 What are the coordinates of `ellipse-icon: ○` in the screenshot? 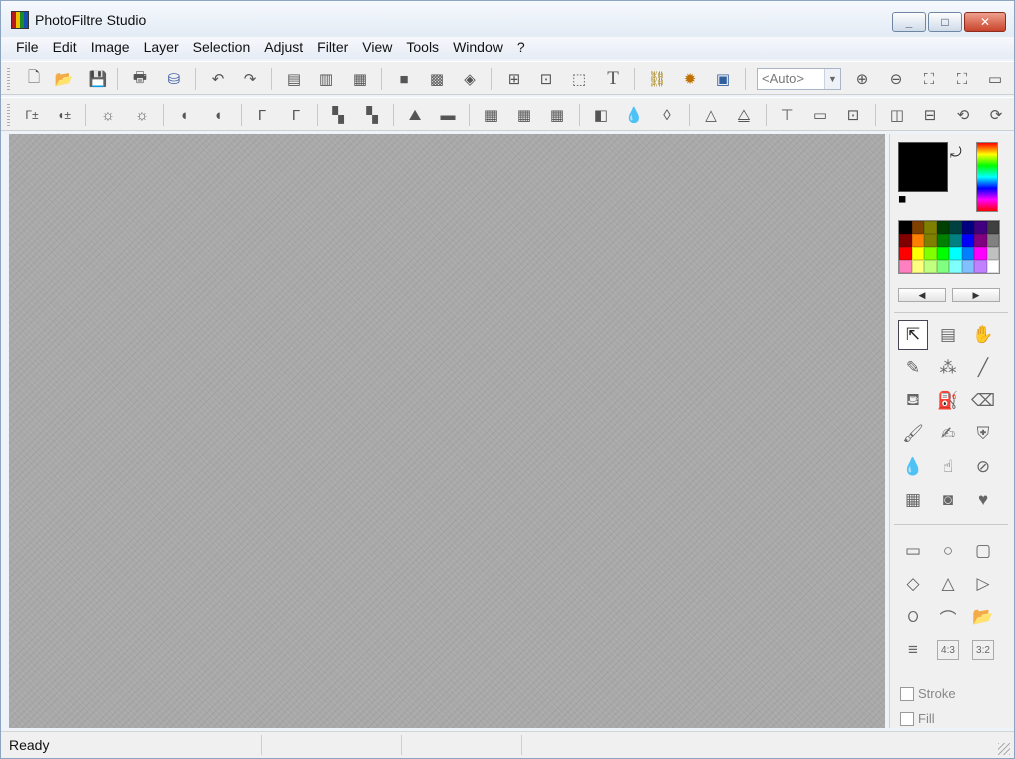 It's located at (948, 551).